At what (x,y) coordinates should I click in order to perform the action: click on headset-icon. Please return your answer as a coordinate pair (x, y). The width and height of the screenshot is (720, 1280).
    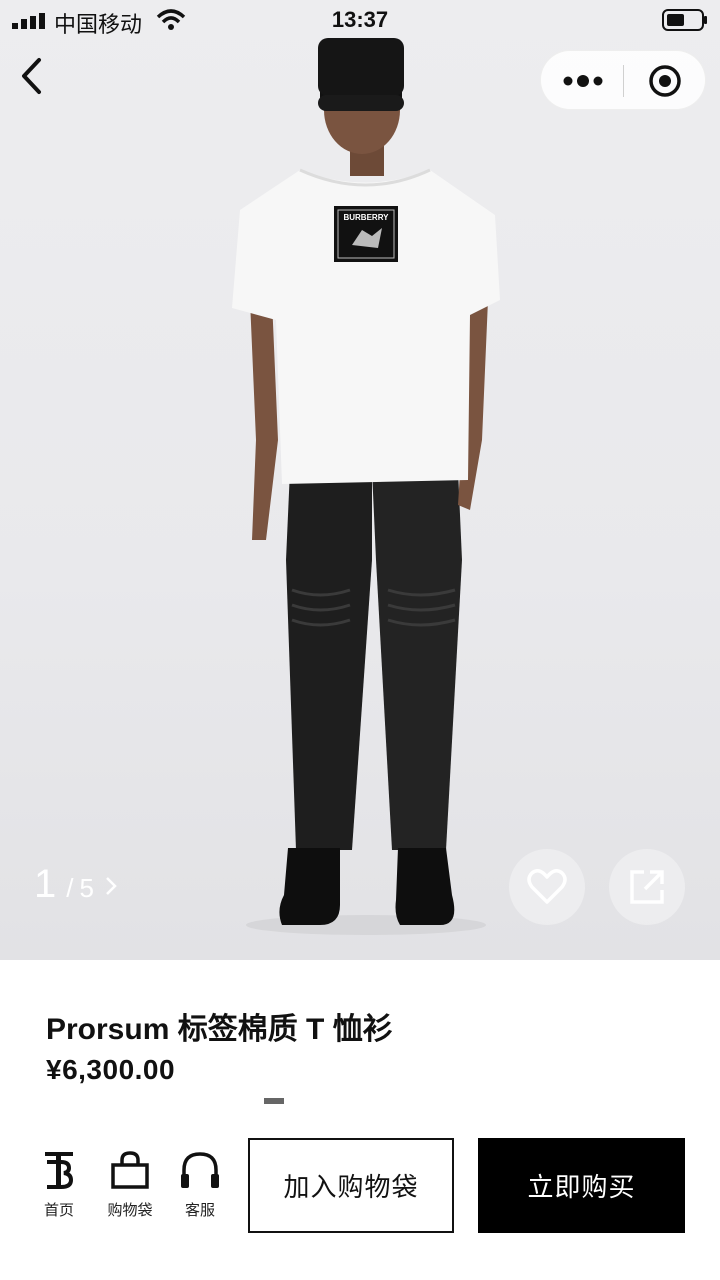
    Looking at the image, I should click on (200, 1170).